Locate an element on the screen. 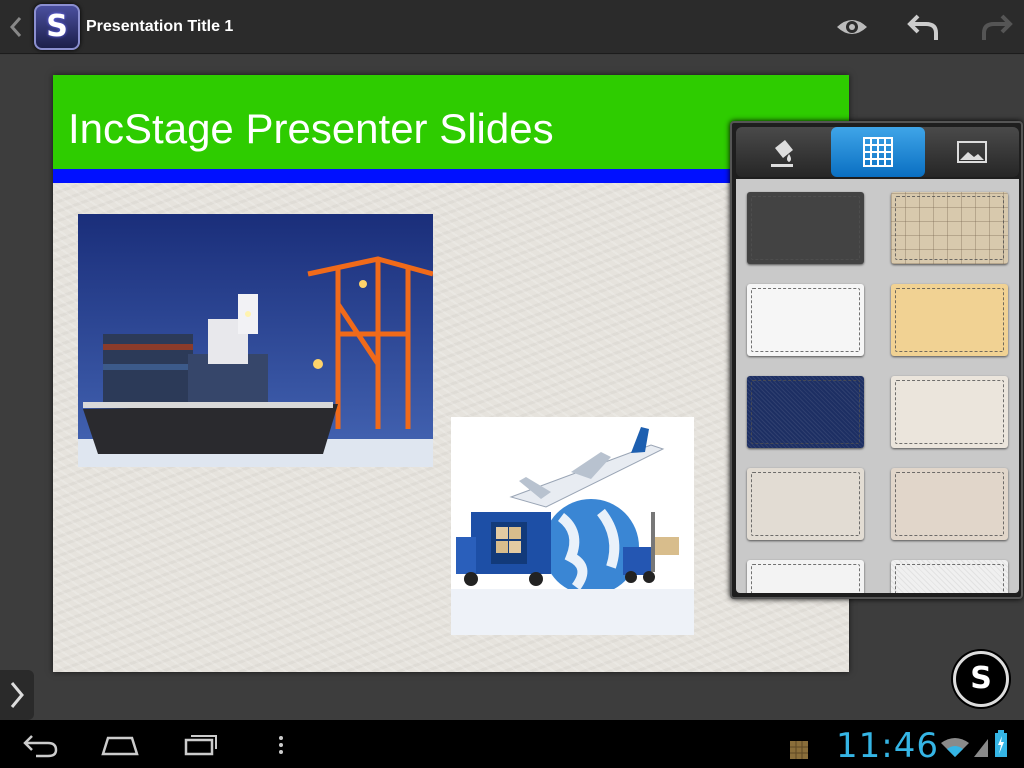 The width and height of the screenshot is (1024, 768). tab-image is located at coordinates (972, 152).